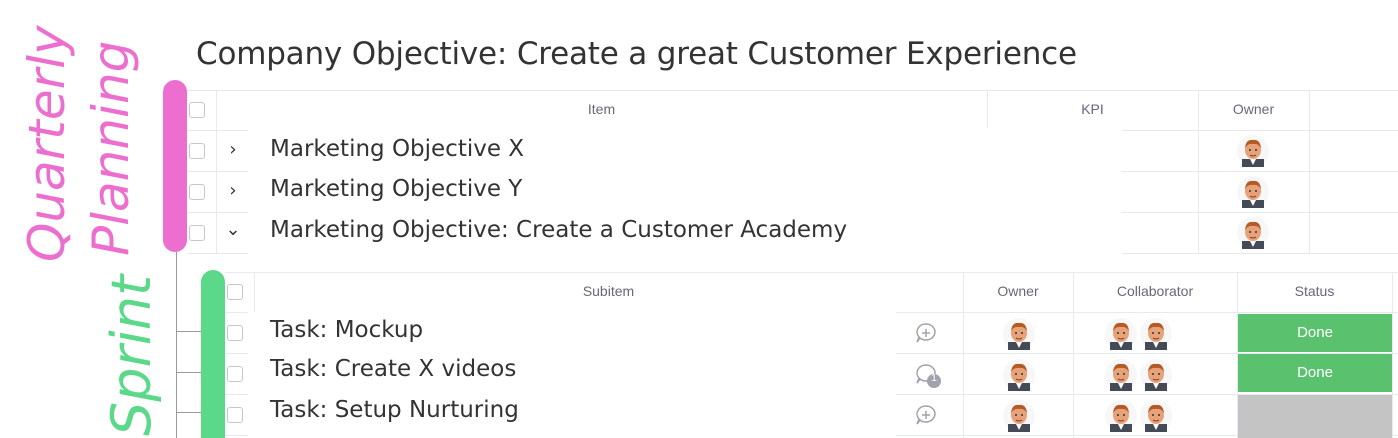 The height and width of the screenshot is (438, 1398). What do you see at coordinates (1314, 291) in the screenshot?
I see `column-header-status: Status` at bounding box center [1314, 291].